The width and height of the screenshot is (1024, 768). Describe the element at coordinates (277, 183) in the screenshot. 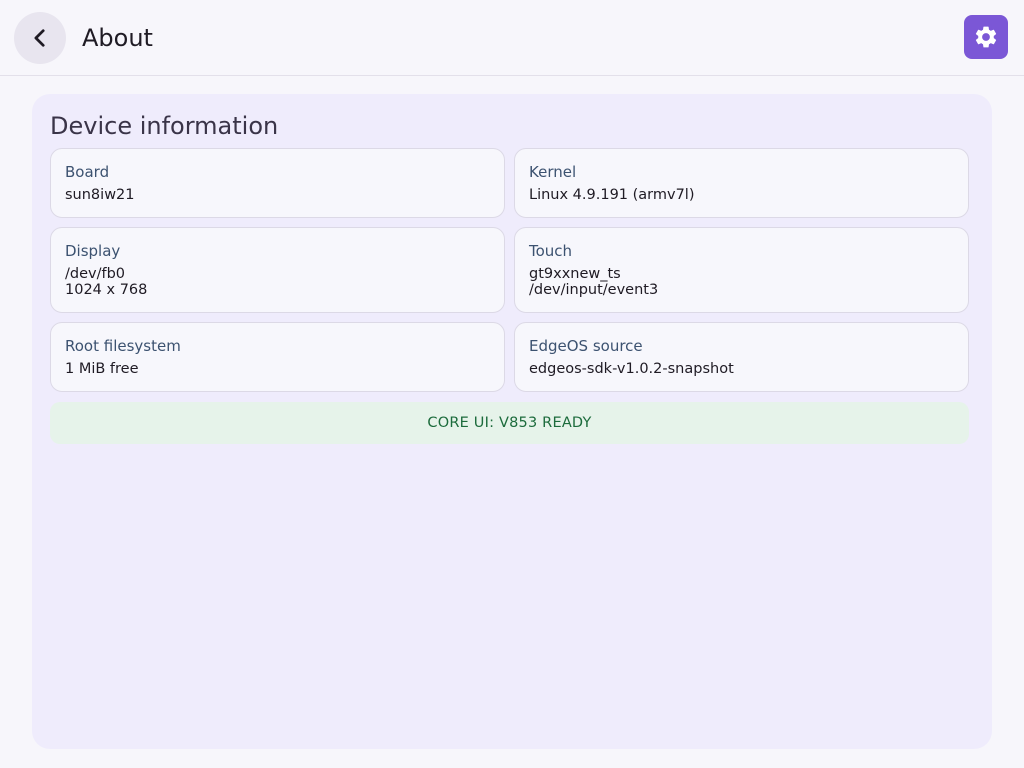

I see `info-card-board: Board sun8iw21` at that location.